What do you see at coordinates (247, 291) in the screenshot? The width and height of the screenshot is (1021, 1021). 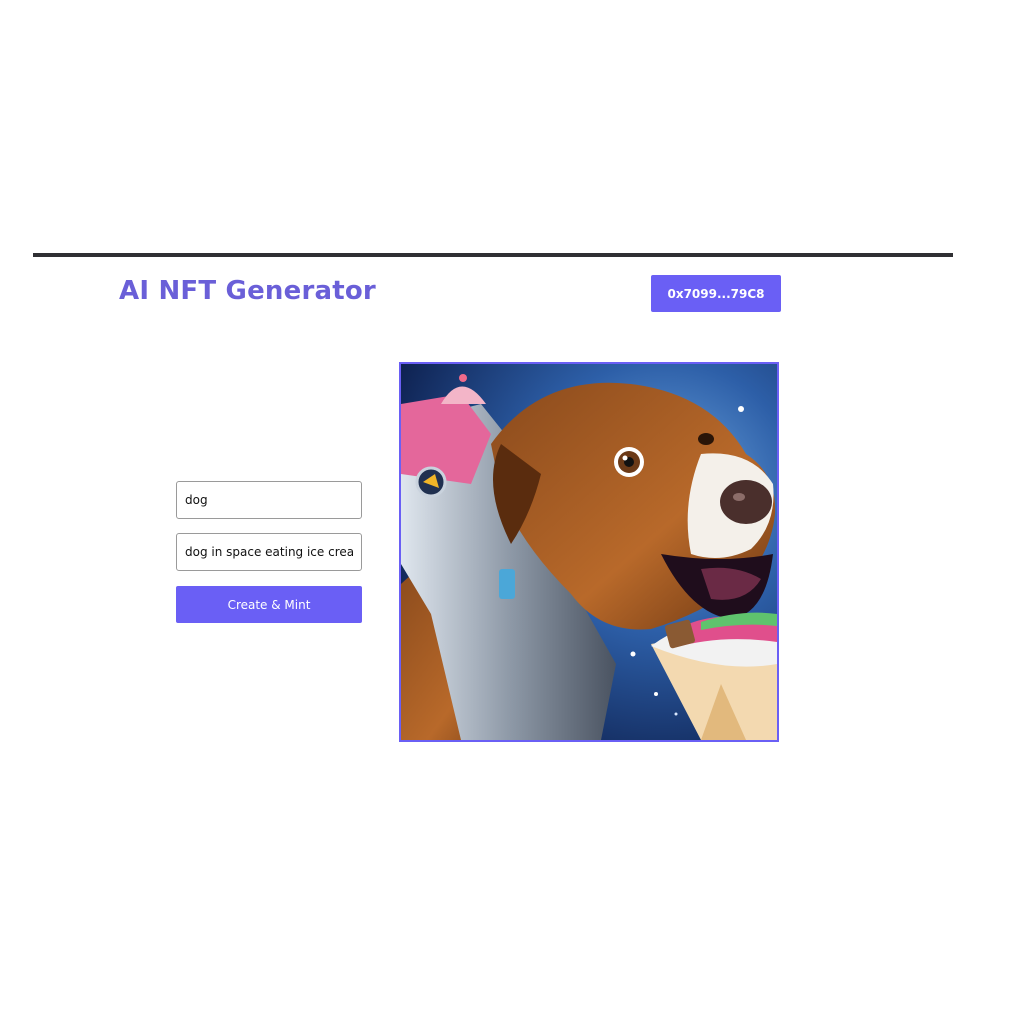 I see `page-title: AI NFT Generator` at bounding box center [247, 291].